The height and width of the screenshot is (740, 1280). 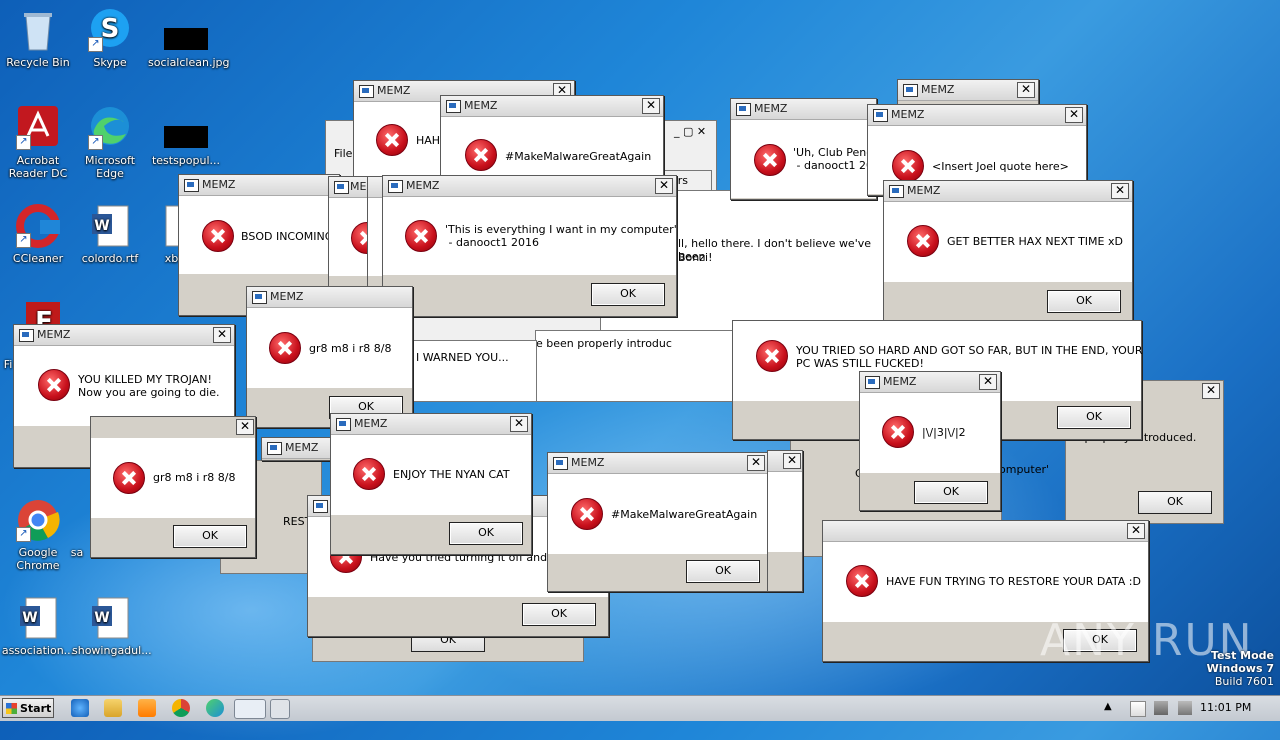 I want to click on windows-logo-icon, so click(x=11, y=708).